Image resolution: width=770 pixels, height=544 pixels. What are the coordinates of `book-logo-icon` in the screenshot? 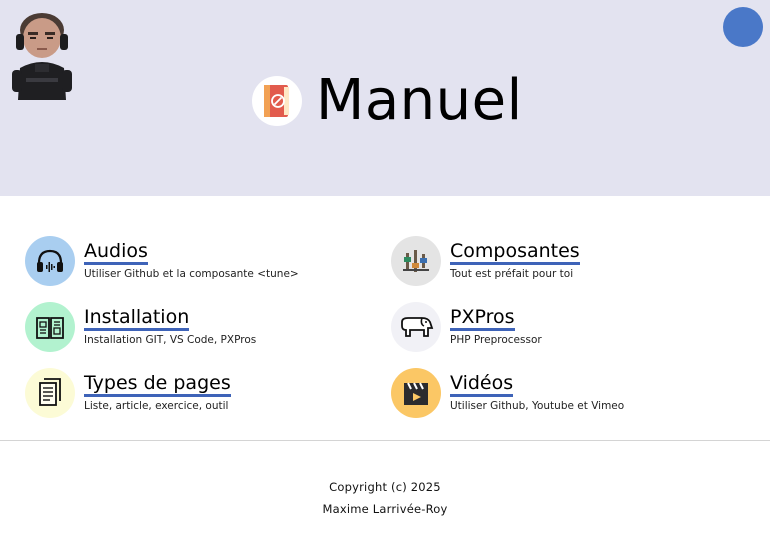 It's located at (276, 101).